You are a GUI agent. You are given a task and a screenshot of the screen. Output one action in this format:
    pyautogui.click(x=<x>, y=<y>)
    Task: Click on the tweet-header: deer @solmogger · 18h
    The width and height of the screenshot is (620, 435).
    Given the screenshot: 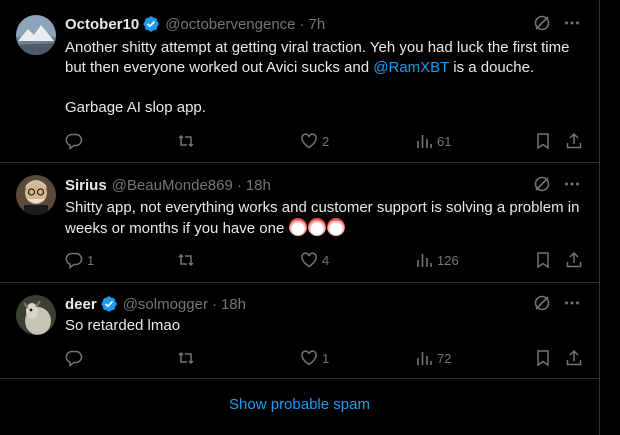 What is the action you would take?
    pyautogui.click(x=155, y=304)
    